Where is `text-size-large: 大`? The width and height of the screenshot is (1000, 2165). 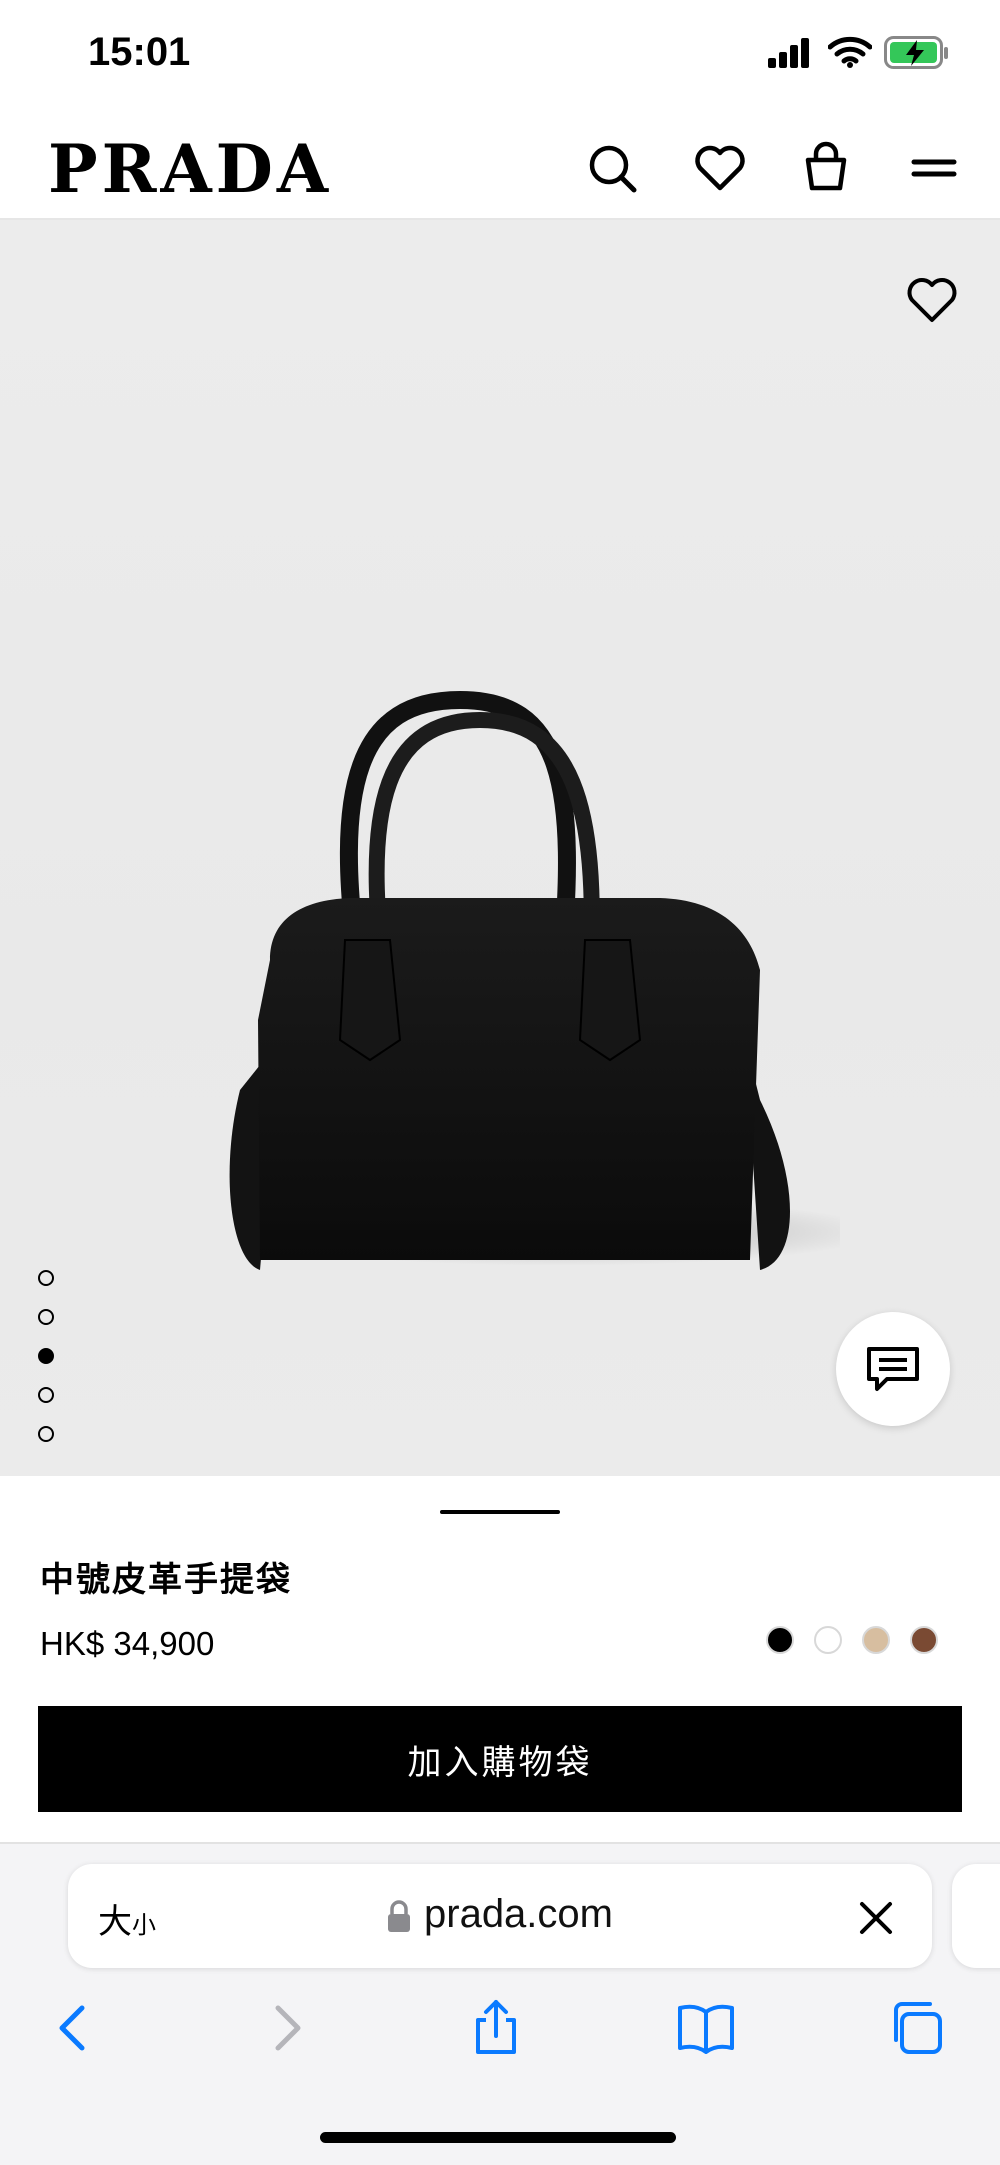
text-size-large: 大 is located at coordinates (115, 1922).